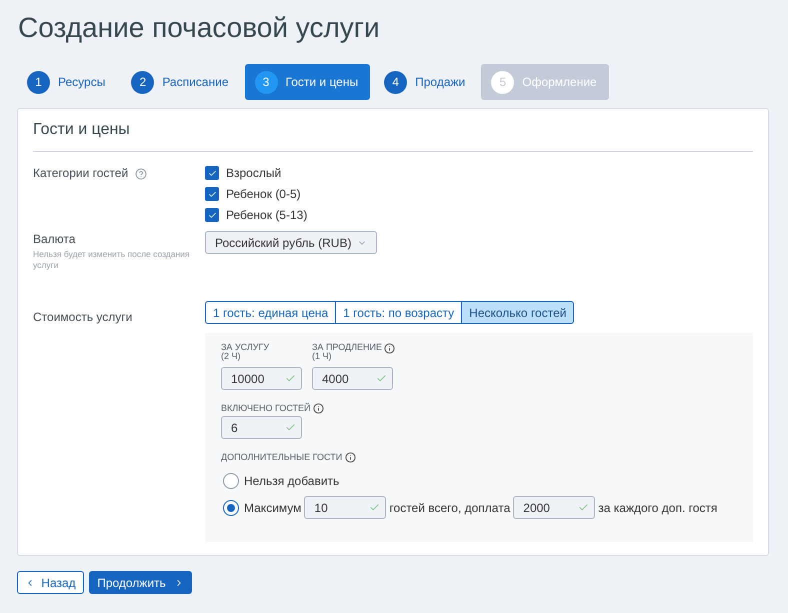 This screenshot has width=788, height=613. I want to click on inline-text: за каждого доп. гостя, so click(658, 508).